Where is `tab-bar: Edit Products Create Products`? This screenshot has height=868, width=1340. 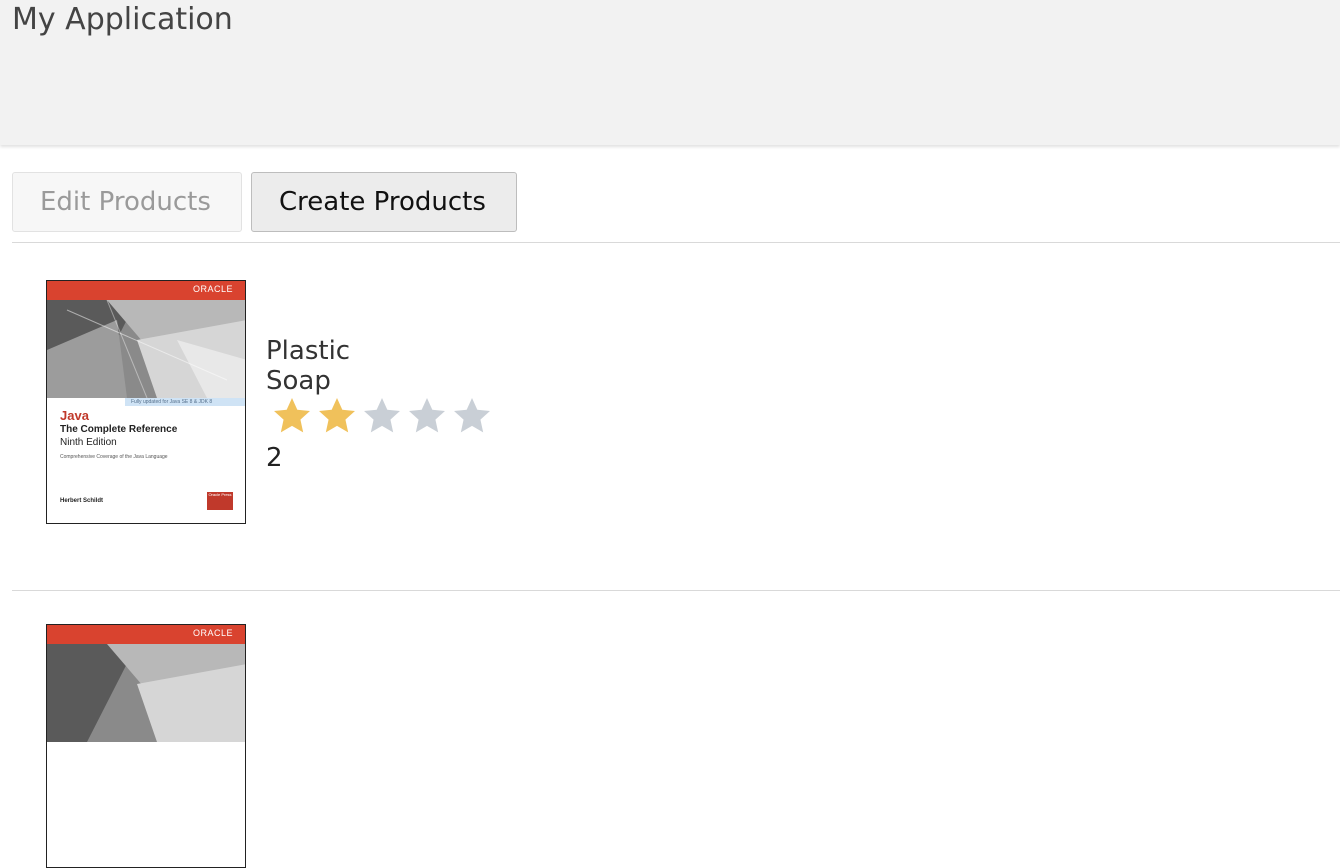 tab-bar: Edit Products Create Products is located at coordinates (264, 202).